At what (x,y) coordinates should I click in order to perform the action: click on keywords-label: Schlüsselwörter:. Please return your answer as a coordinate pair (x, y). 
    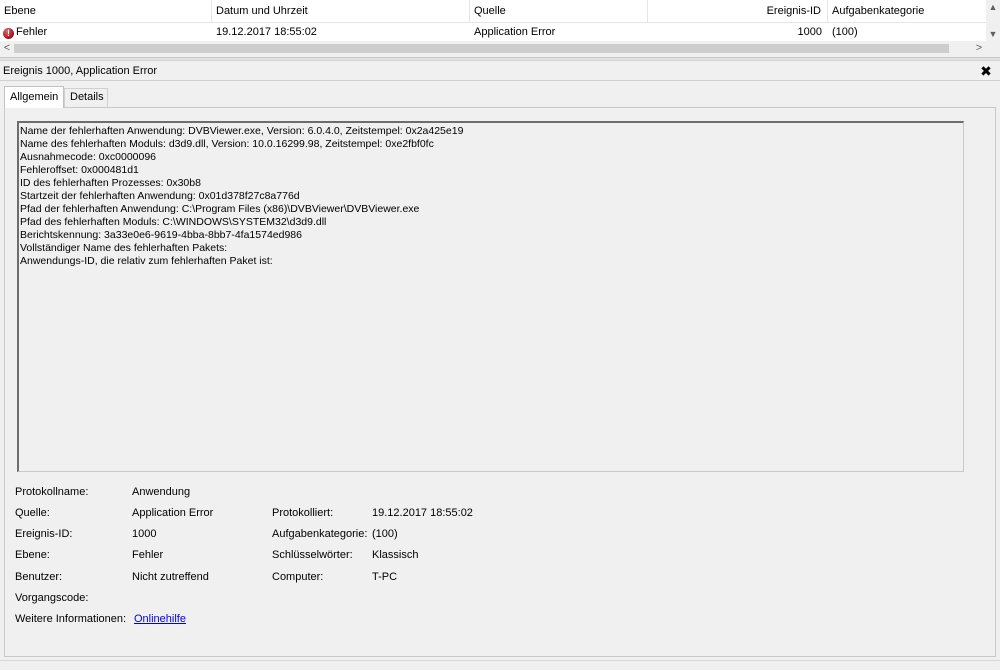
    Looking at the image, I should click on (312, 555).